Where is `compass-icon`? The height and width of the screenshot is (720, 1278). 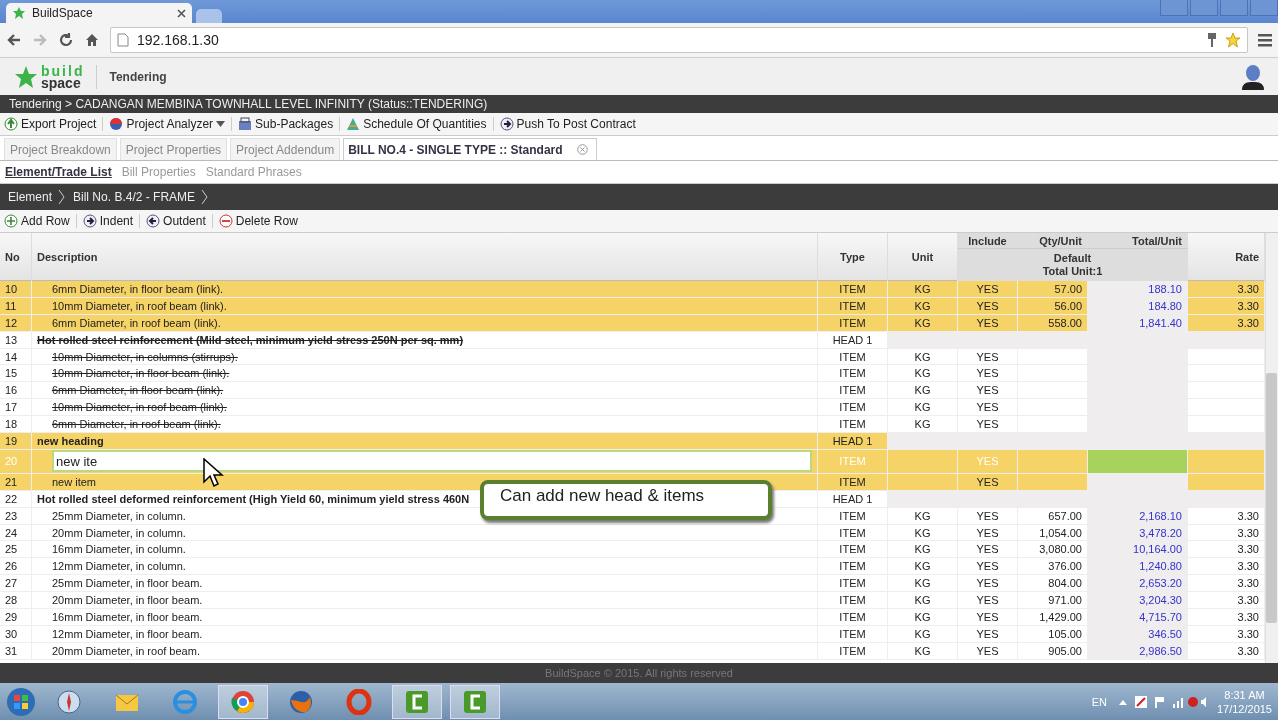 compass-icon is located at coordinates (69, 701).